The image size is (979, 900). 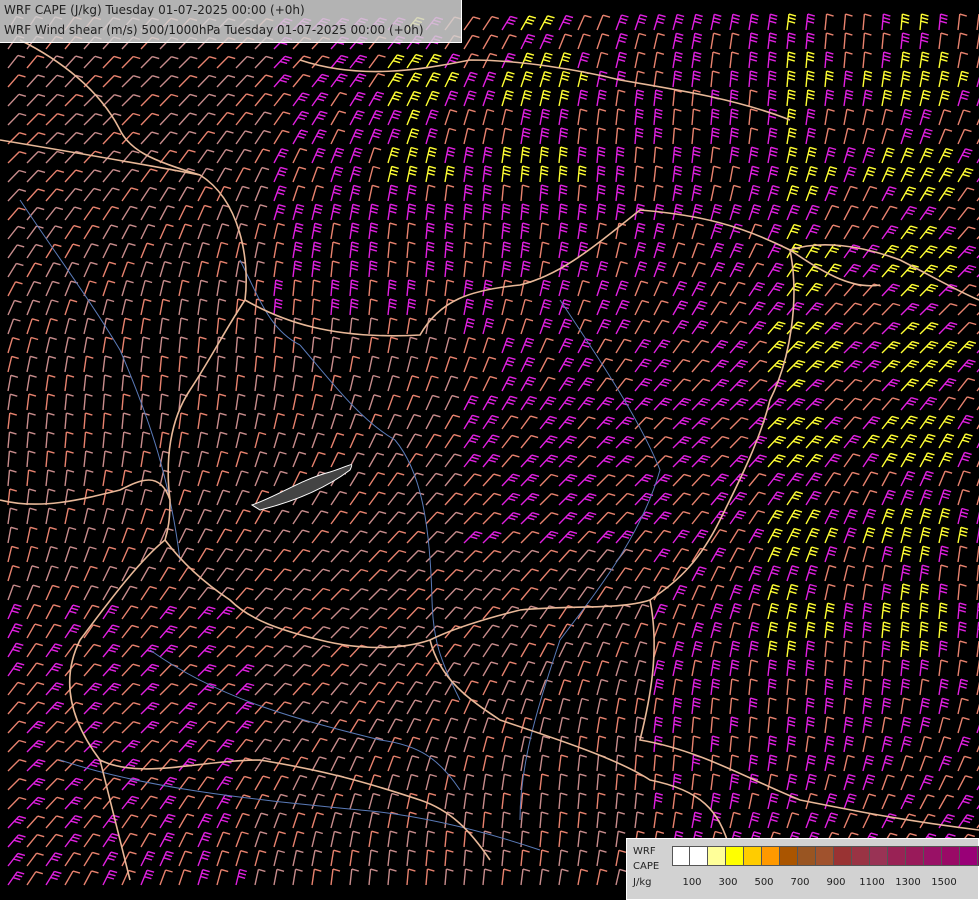 I want to click on legend-tick-label: 100, so click(x=692, y=882).